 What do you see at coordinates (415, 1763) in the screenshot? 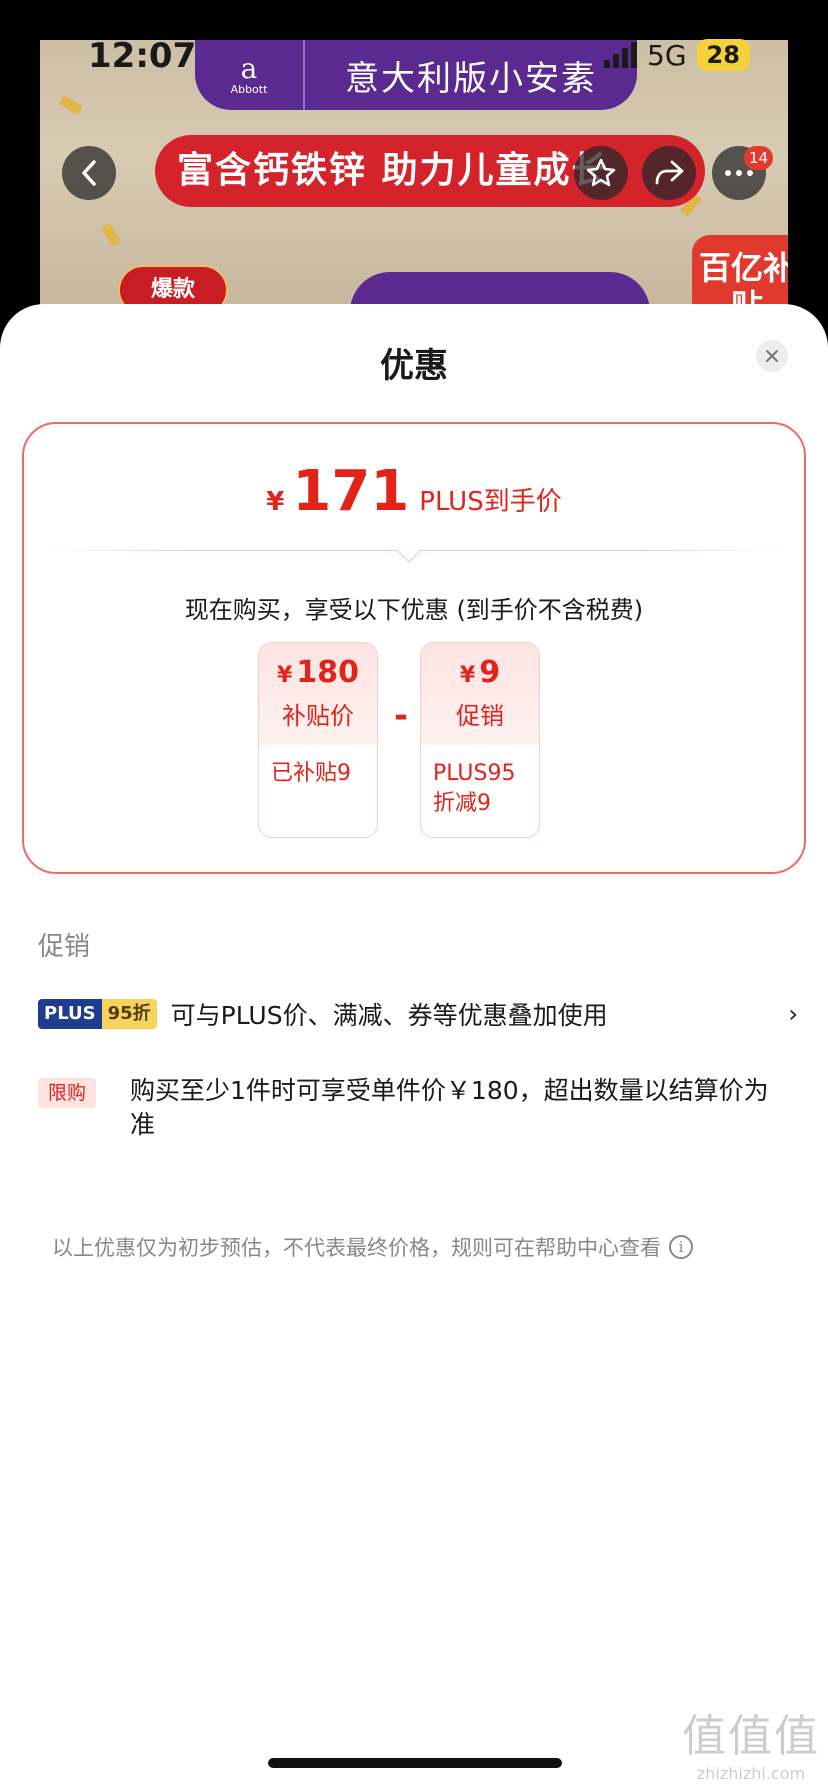
I see `home-indicator` at bounding box center [415, 1763].